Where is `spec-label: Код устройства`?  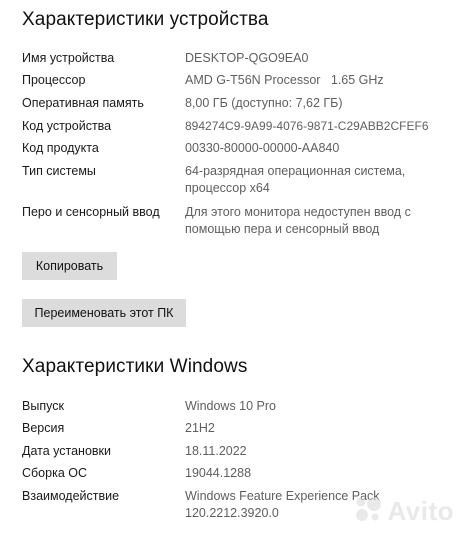
spec-label: Код устройства is located at coordinates (67, 126).